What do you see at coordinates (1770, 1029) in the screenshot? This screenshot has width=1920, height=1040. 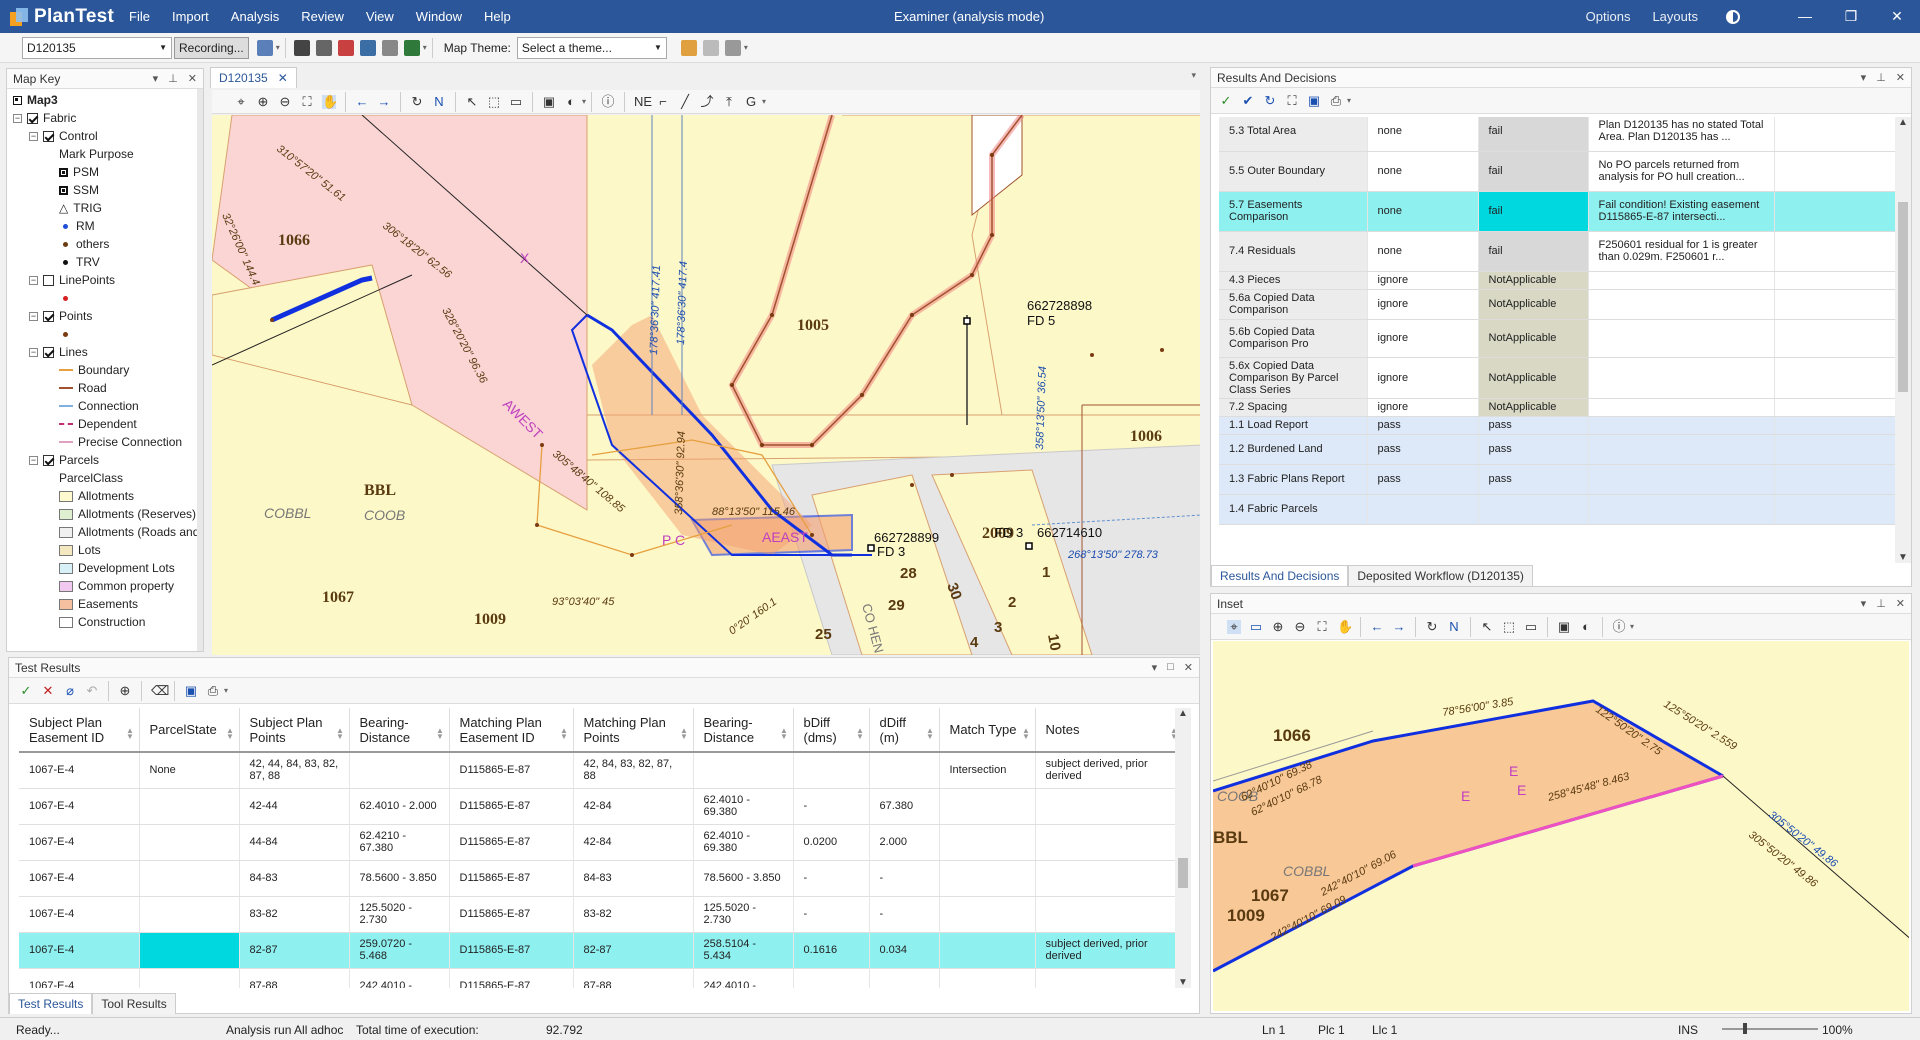 I see `zoom-slider` at bounding box center [1770, 1029].